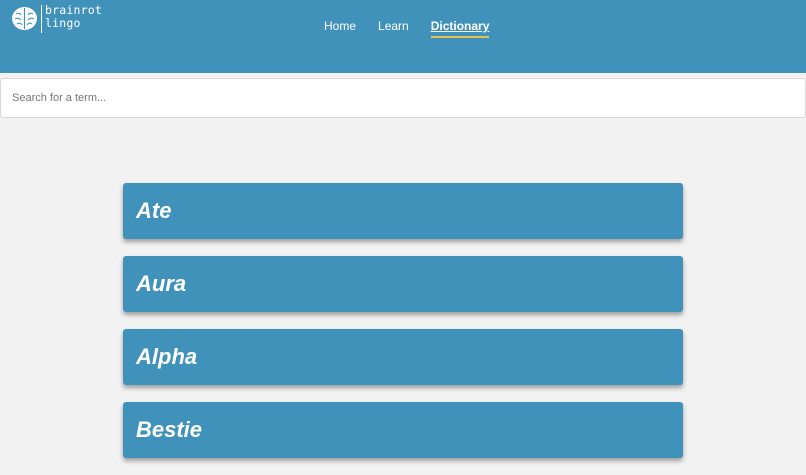 The height and width of the screenshot is (475, 806). What do you see at coordinates (403, 284) in the screenshot?
I see `term-card-aura: Aura` at bounding box center [403, 284].